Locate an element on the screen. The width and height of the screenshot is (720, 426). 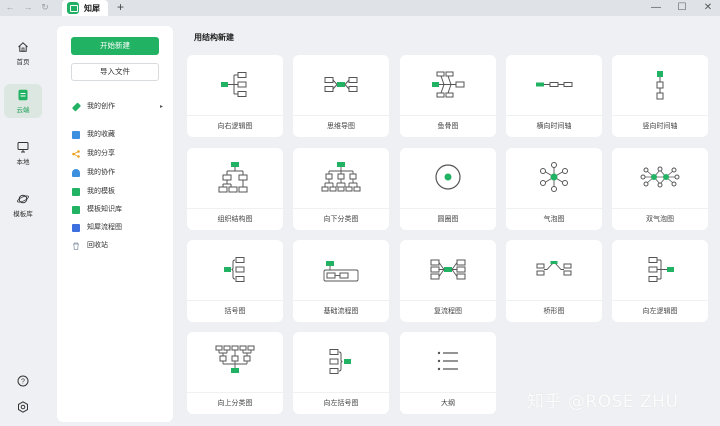
card-bubble-map: 气泡图 is located at coordinates (554, 189).